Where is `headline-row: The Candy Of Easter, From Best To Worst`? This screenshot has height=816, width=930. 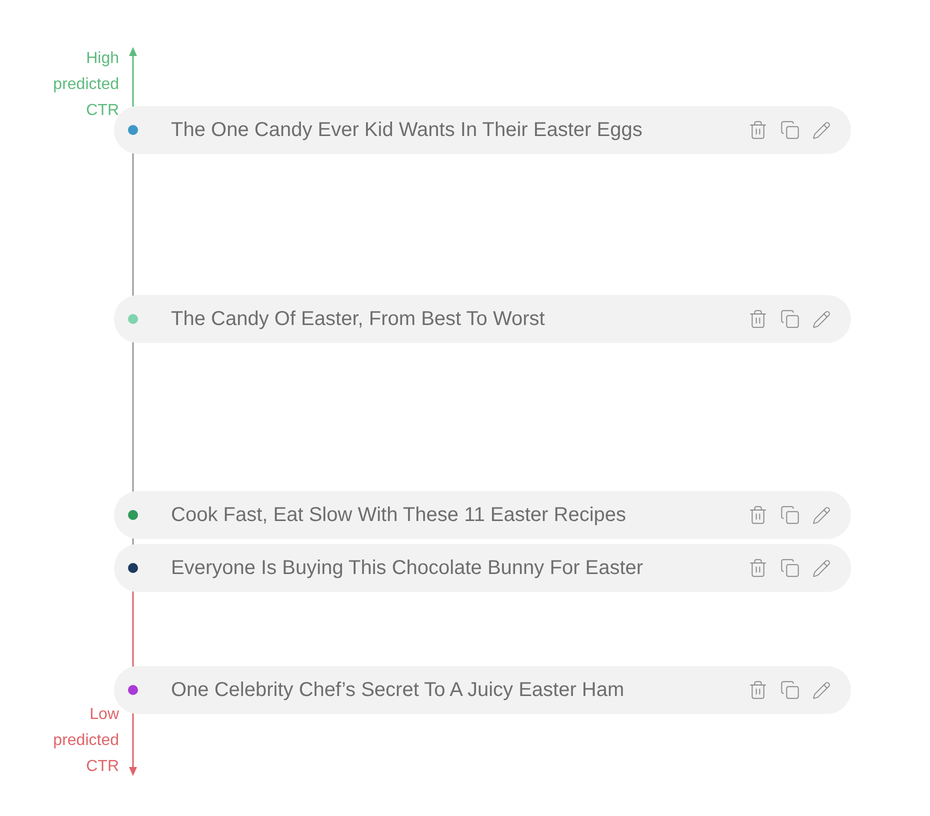
headline-row: The Candy Of Easter, From Best To Worst is located at coordinates (482, 319).